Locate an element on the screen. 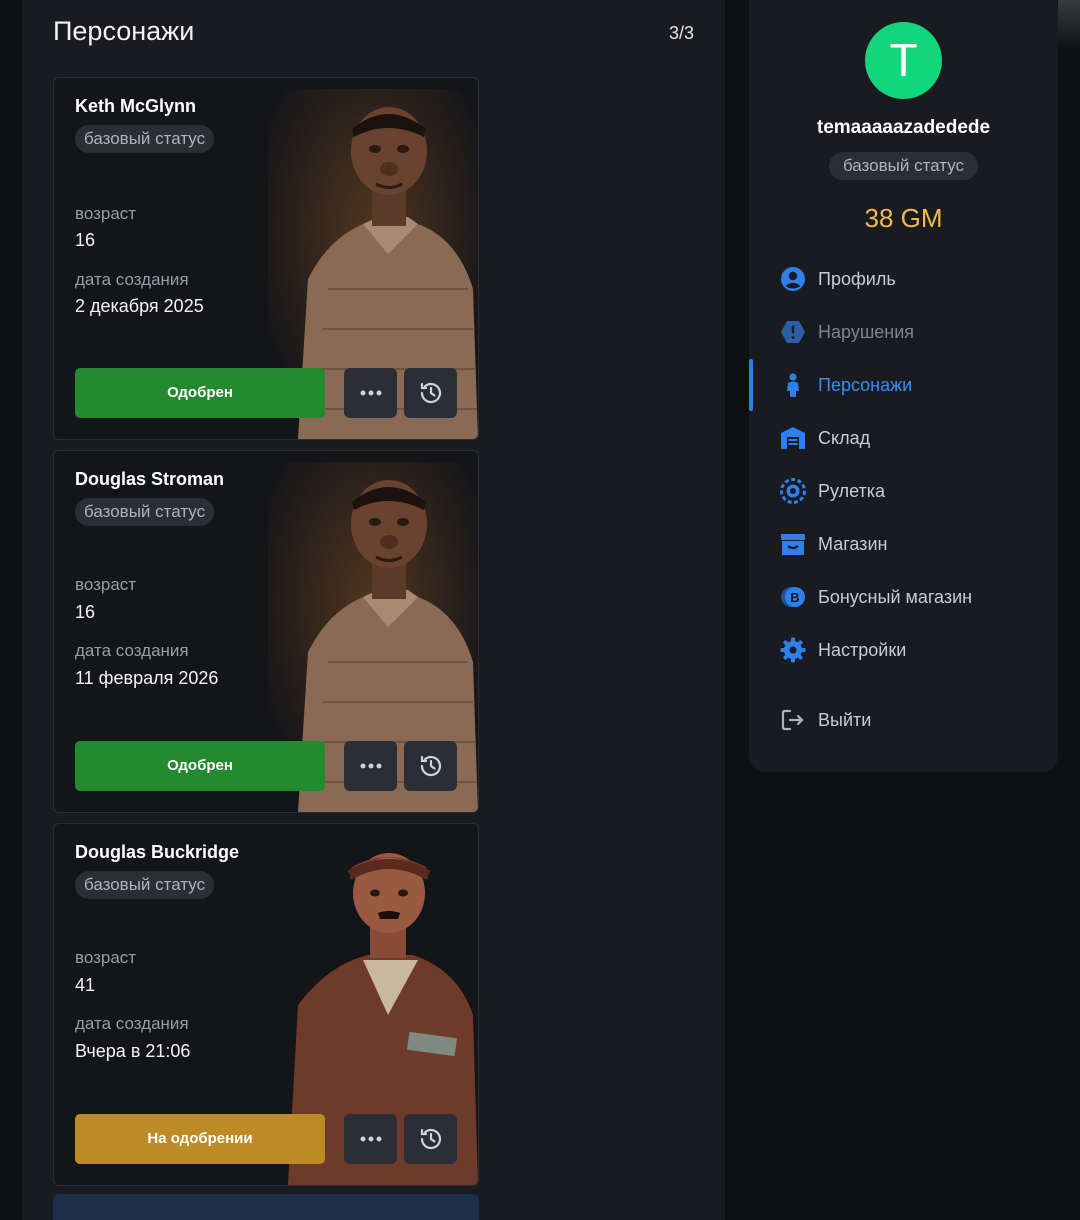 The image size is (1080, 1220). sidebar-item-label: Нарушения is located at coordinates (866, 331).